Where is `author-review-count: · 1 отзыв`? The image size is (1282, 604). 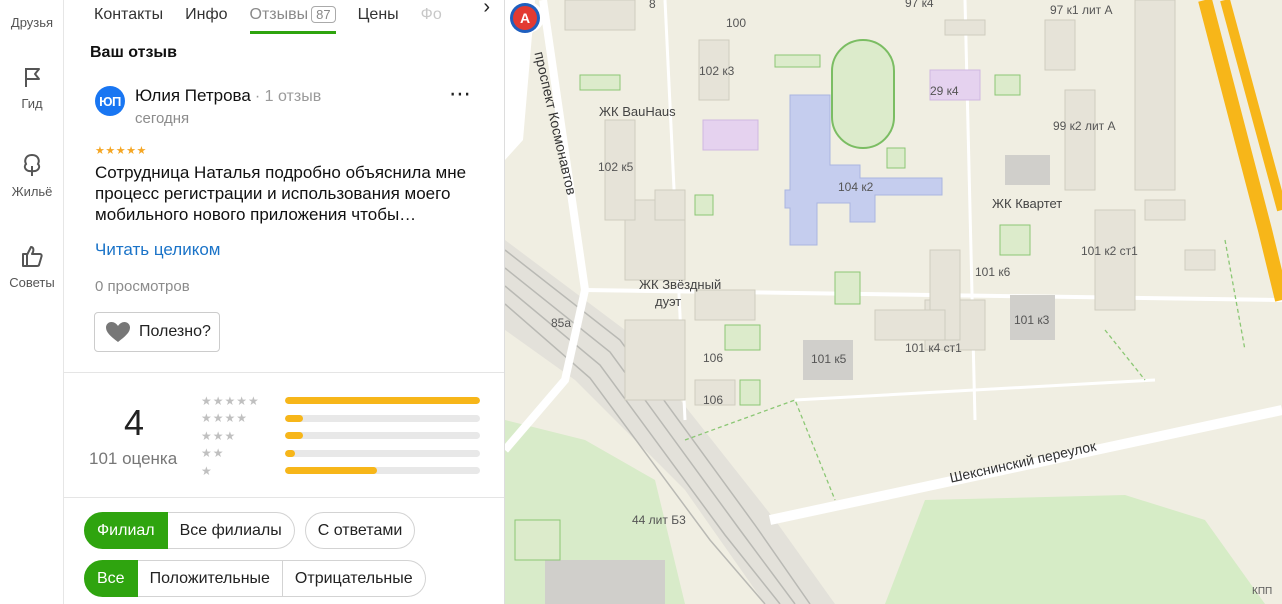
author-review-count: · 1 отзыв is located at coordinates (288, 96).